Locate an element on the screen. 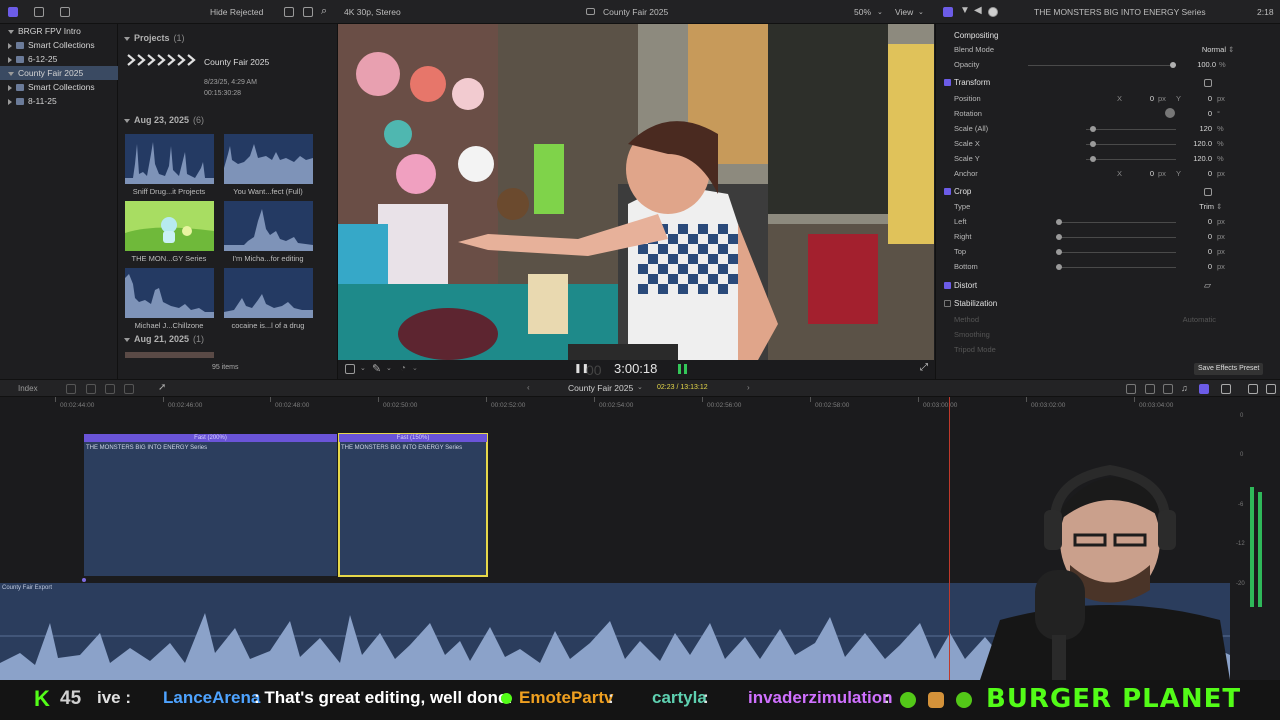 The image size is (1280, 720). crop-right-row: Right 0 px is located at coordinates (1108, 236).